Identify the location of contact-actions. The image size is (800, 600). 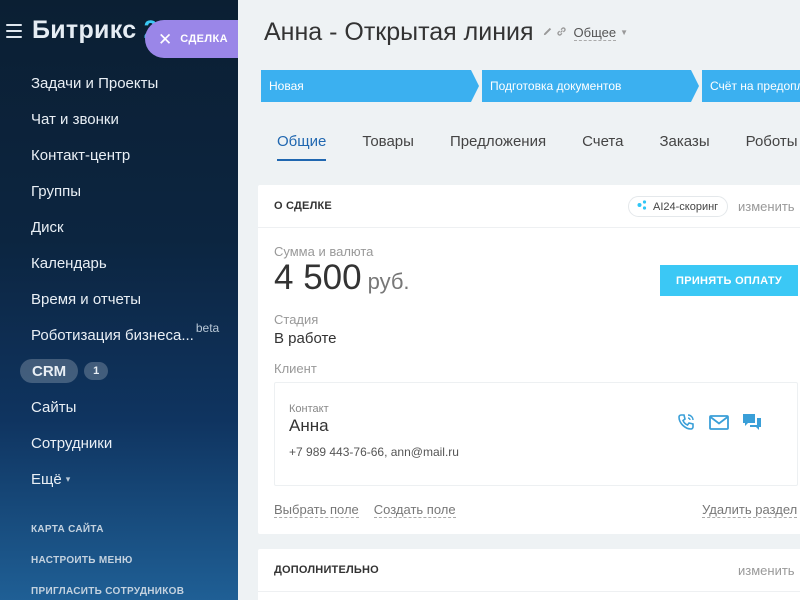
(724, 422).